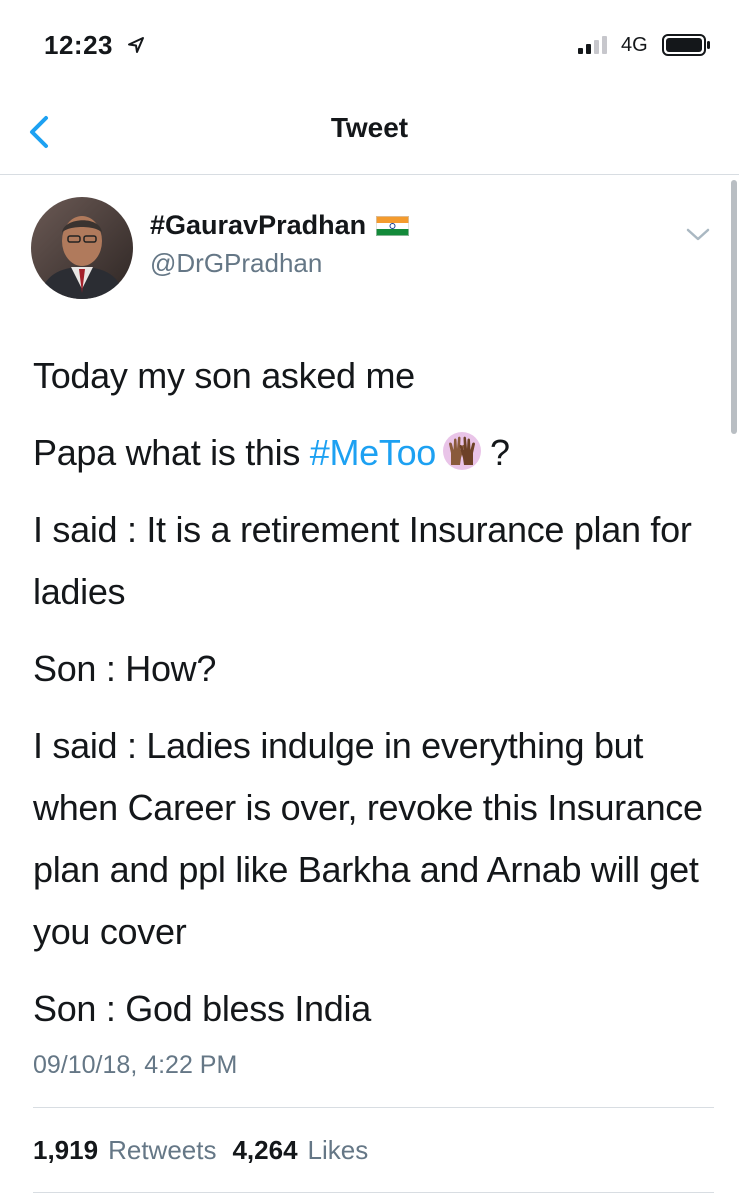  I want to click on retweets-stat: 1,919 Retweets, so click(124, 1150).